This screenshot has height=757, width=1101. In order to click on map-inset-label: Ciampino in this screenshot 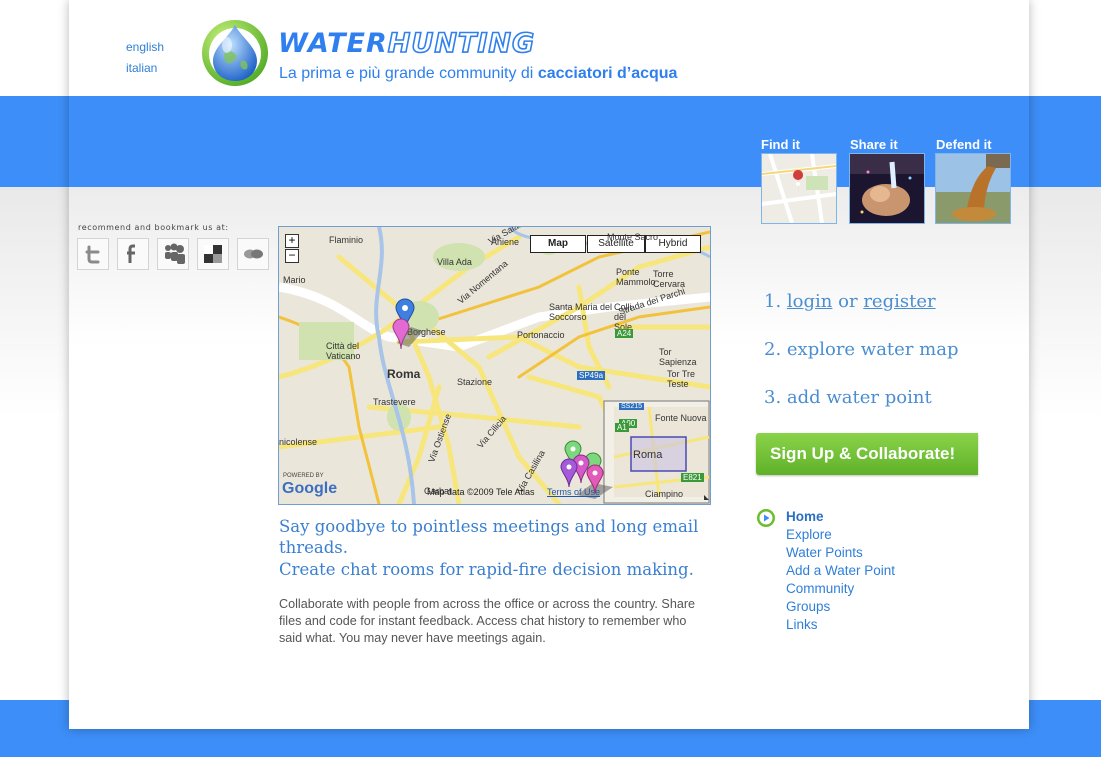, I will do `click(664, 494)`.